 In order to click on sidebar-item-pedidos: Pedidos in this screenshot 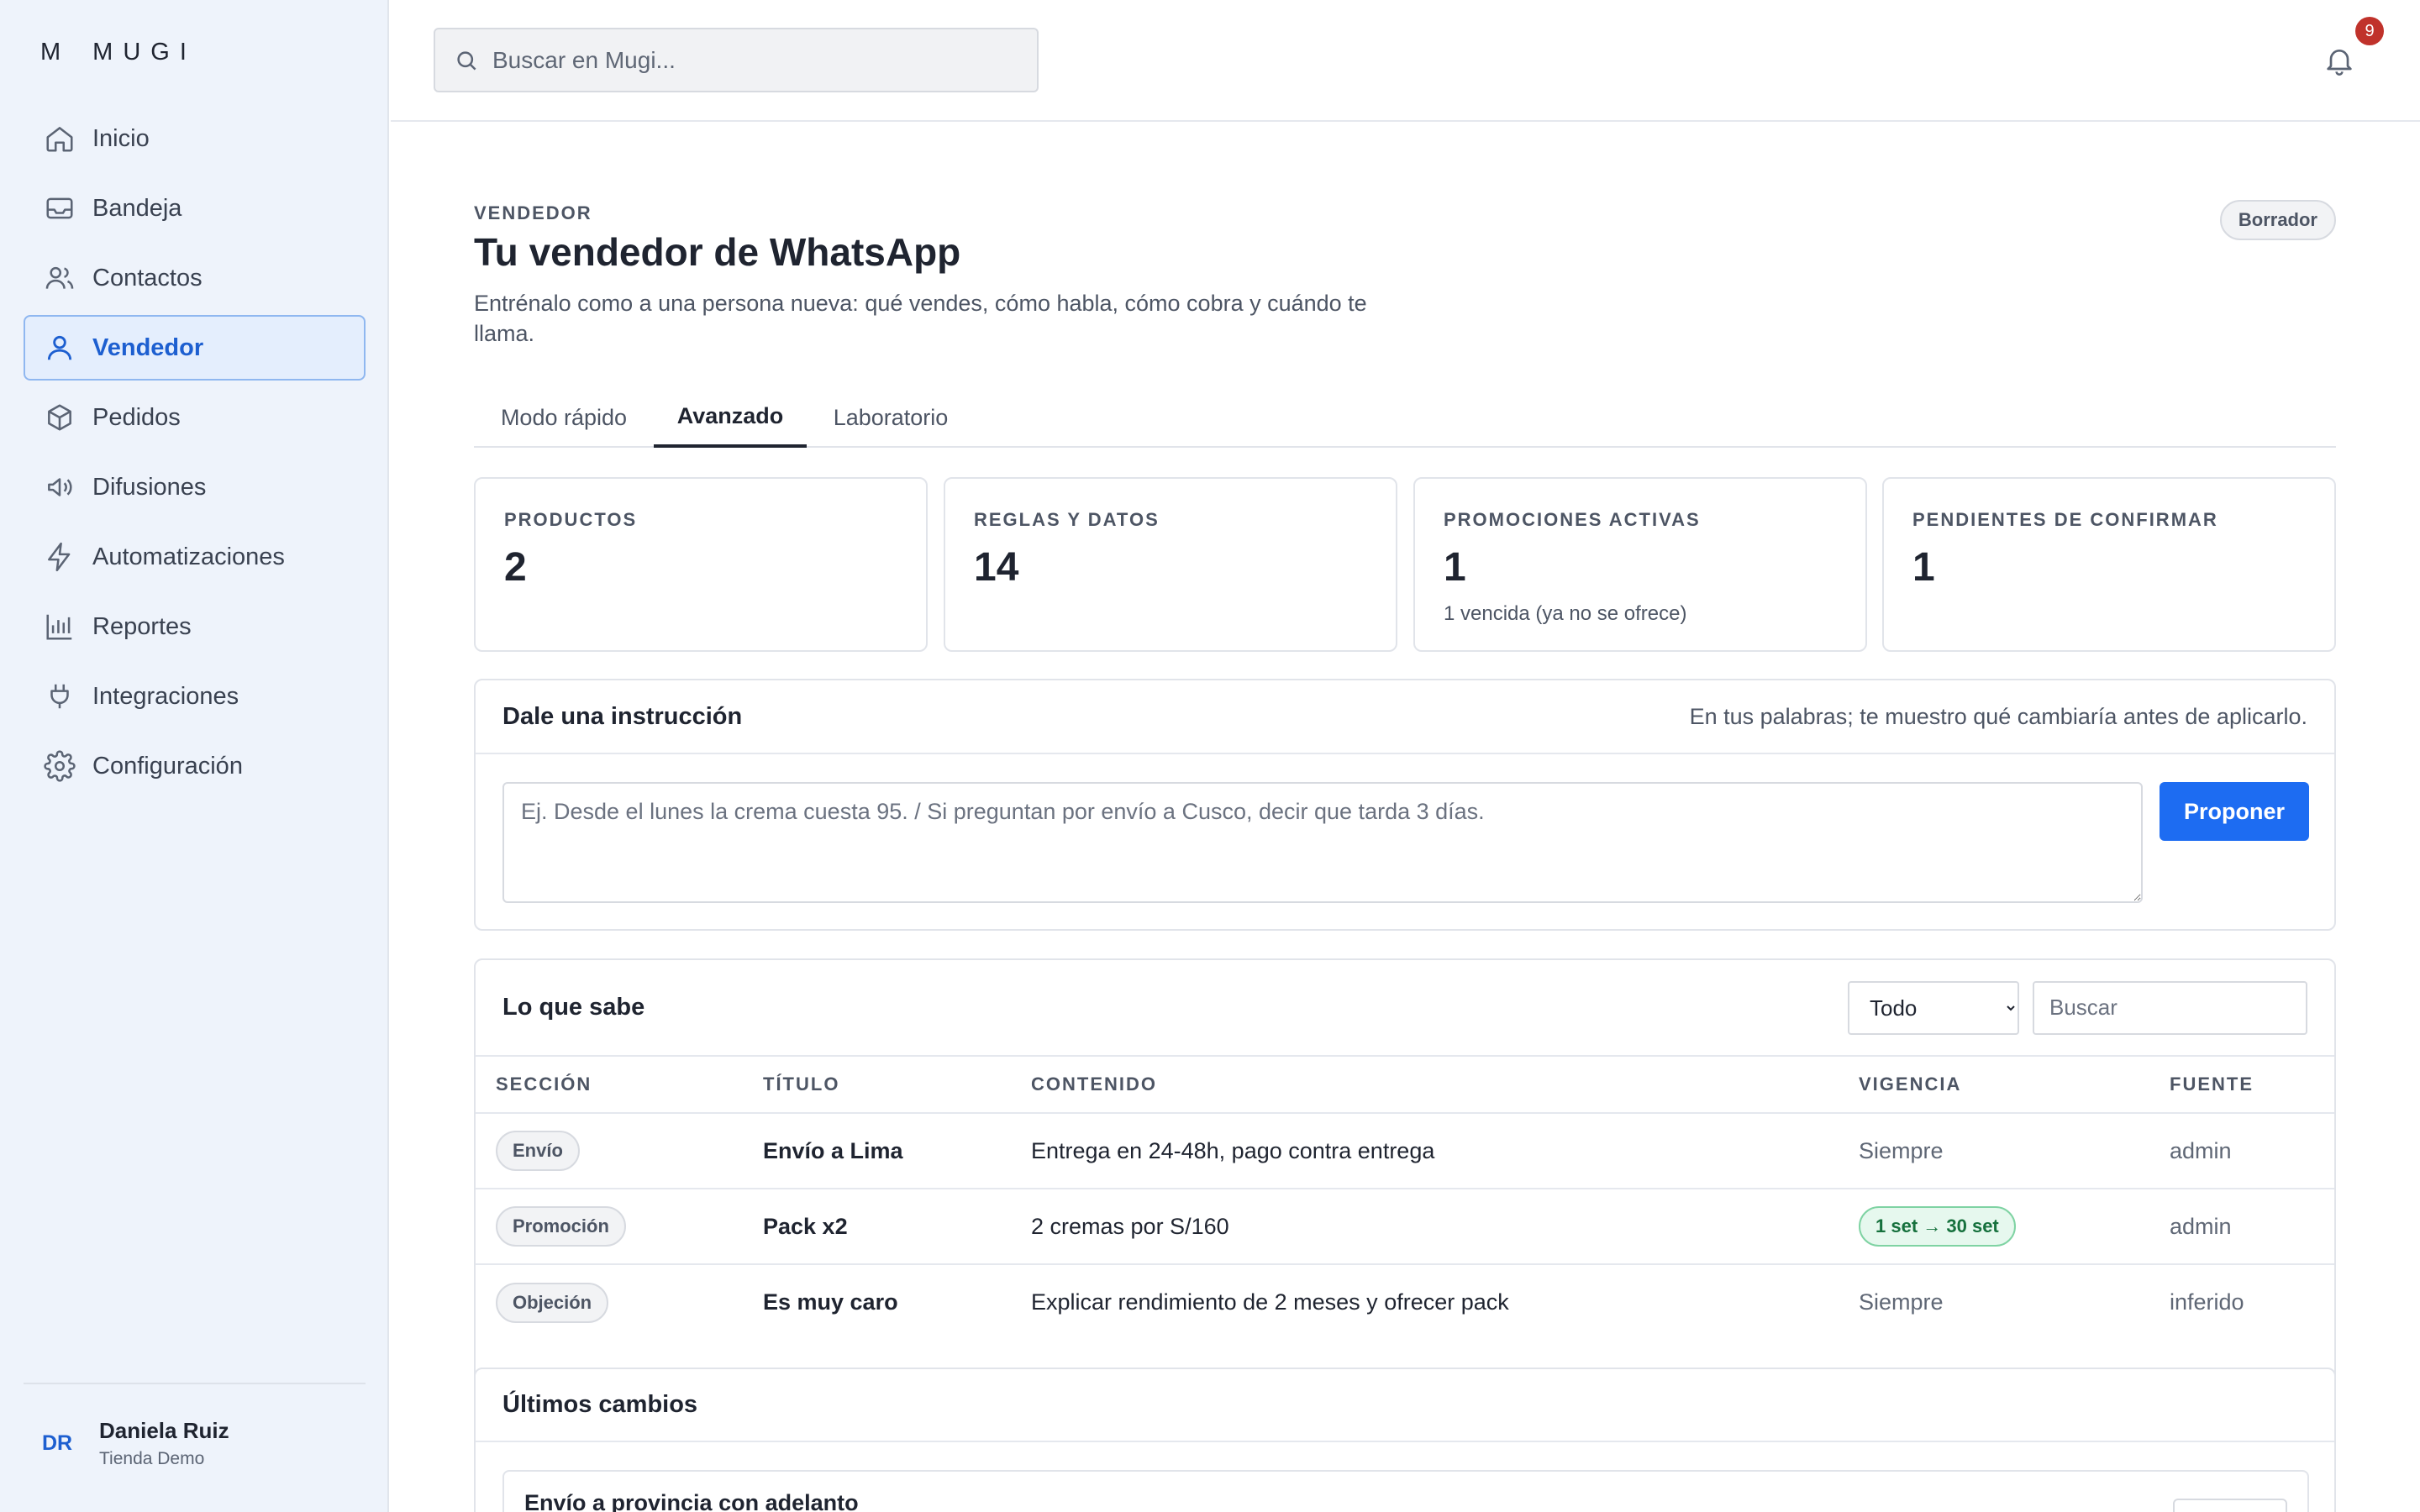, I will do `click(195, 417)`.